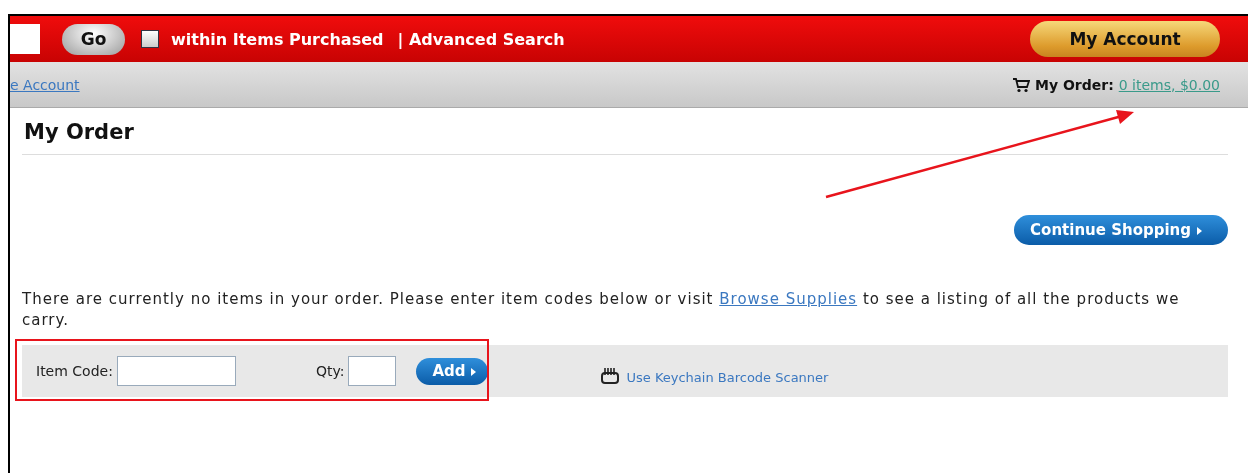 The width and height of the screenshot is (1256, 473). Describe the element at coordinates (727, 377) in the screenshot. I see `barcode-scanner-link: Use Keychain Barcode Scanner` at that location.